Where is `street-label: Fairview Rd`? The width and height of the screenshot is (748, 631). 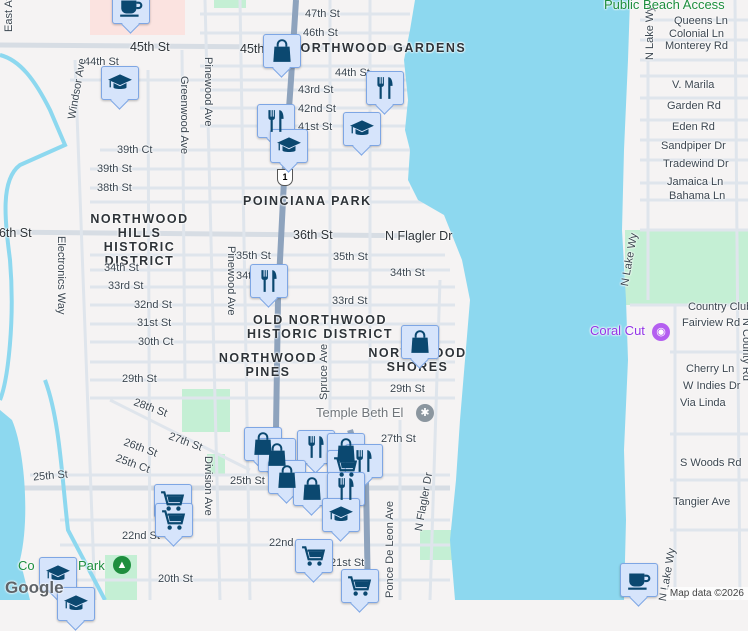
street-label: Fairview Rd is located at coordinates (711, 323).